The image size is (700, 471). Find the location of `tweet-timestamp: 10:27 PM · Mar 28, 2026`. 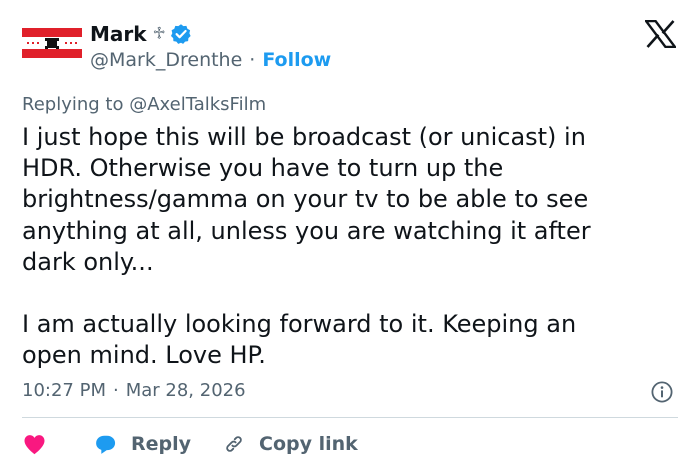

tweet-timestamp: 10:27 PM · Mar 28, 2026 is located at coordinates (134, 391).